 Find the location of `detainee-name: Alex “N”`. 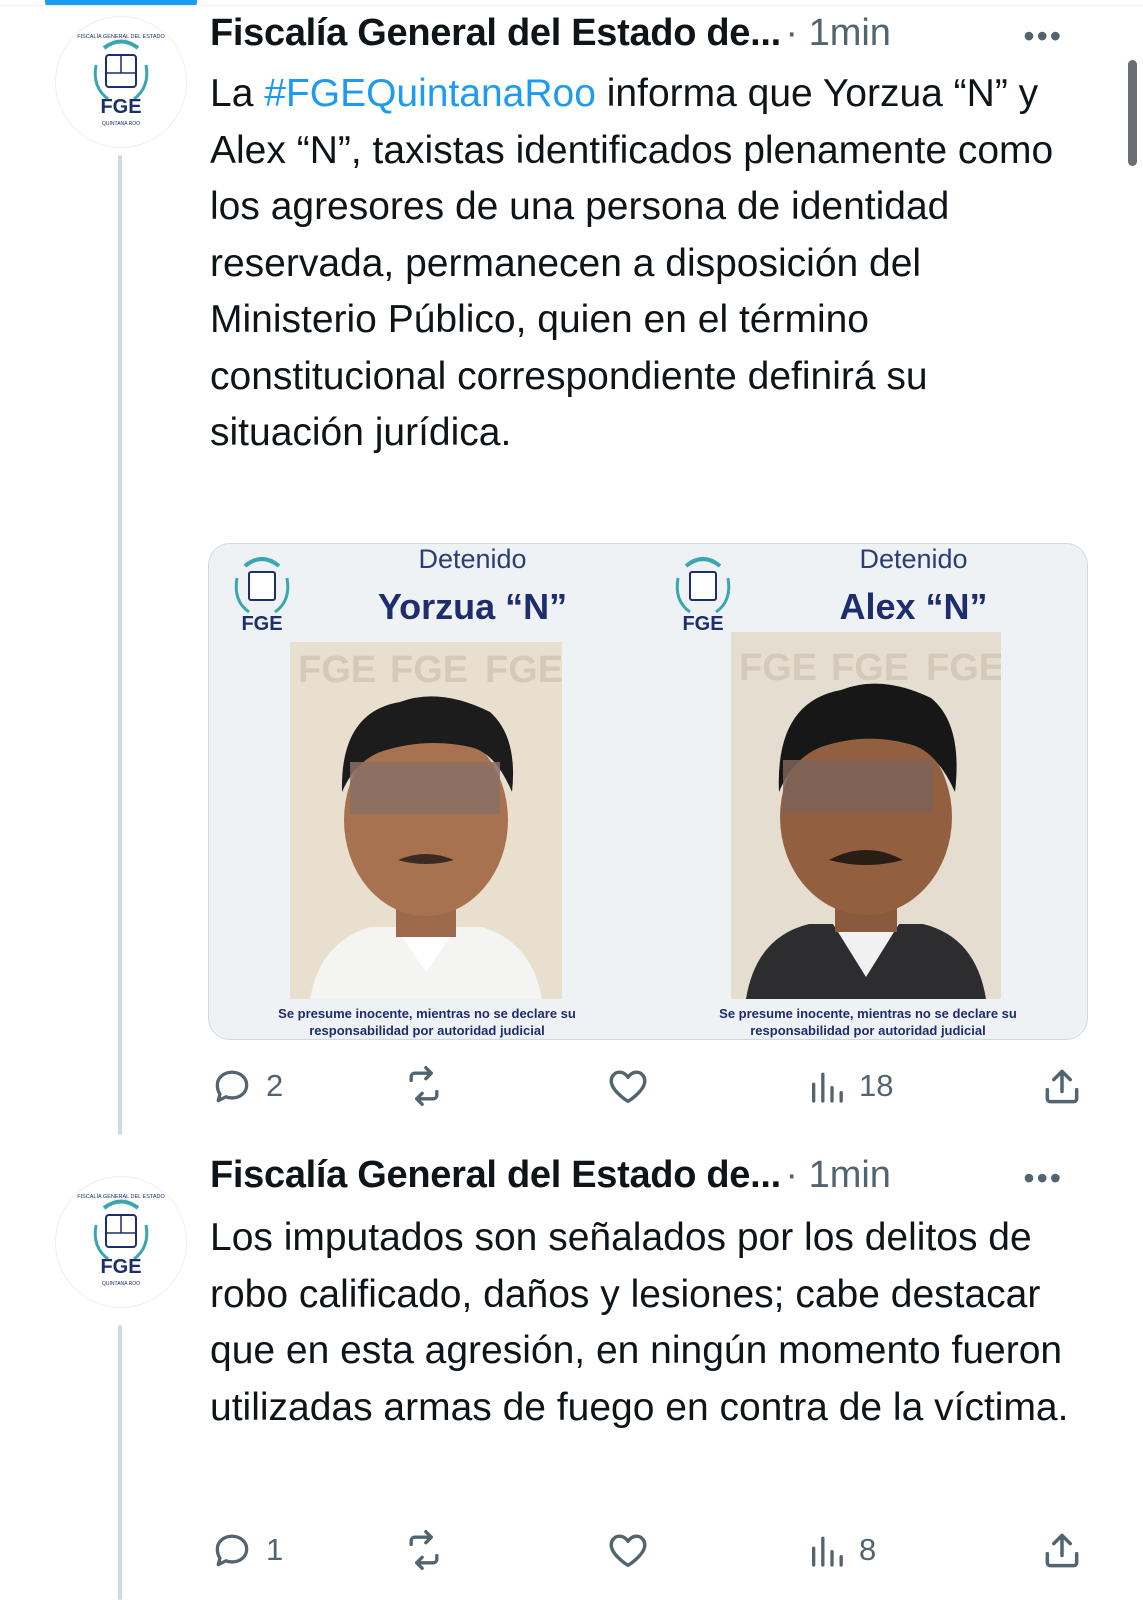

detainee-name: Alex “N” is located at coordinates (913, 606).